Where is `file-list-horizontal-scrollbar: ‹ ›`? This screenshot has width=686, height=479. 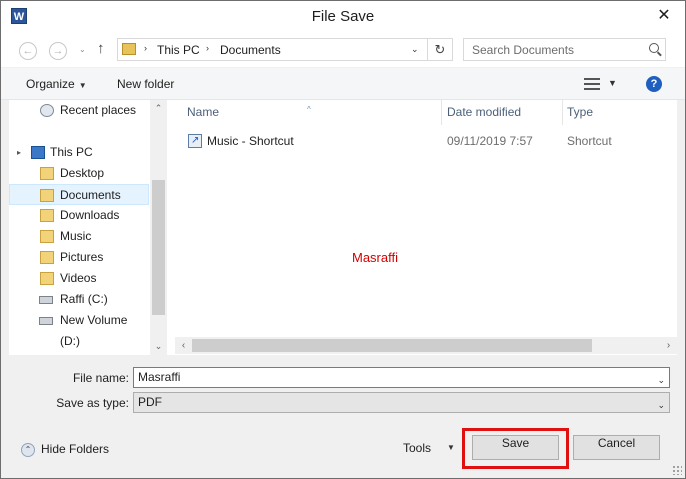 file-list-horizontal-scrollbar: ‹ › is located at coordinates (426, 345).